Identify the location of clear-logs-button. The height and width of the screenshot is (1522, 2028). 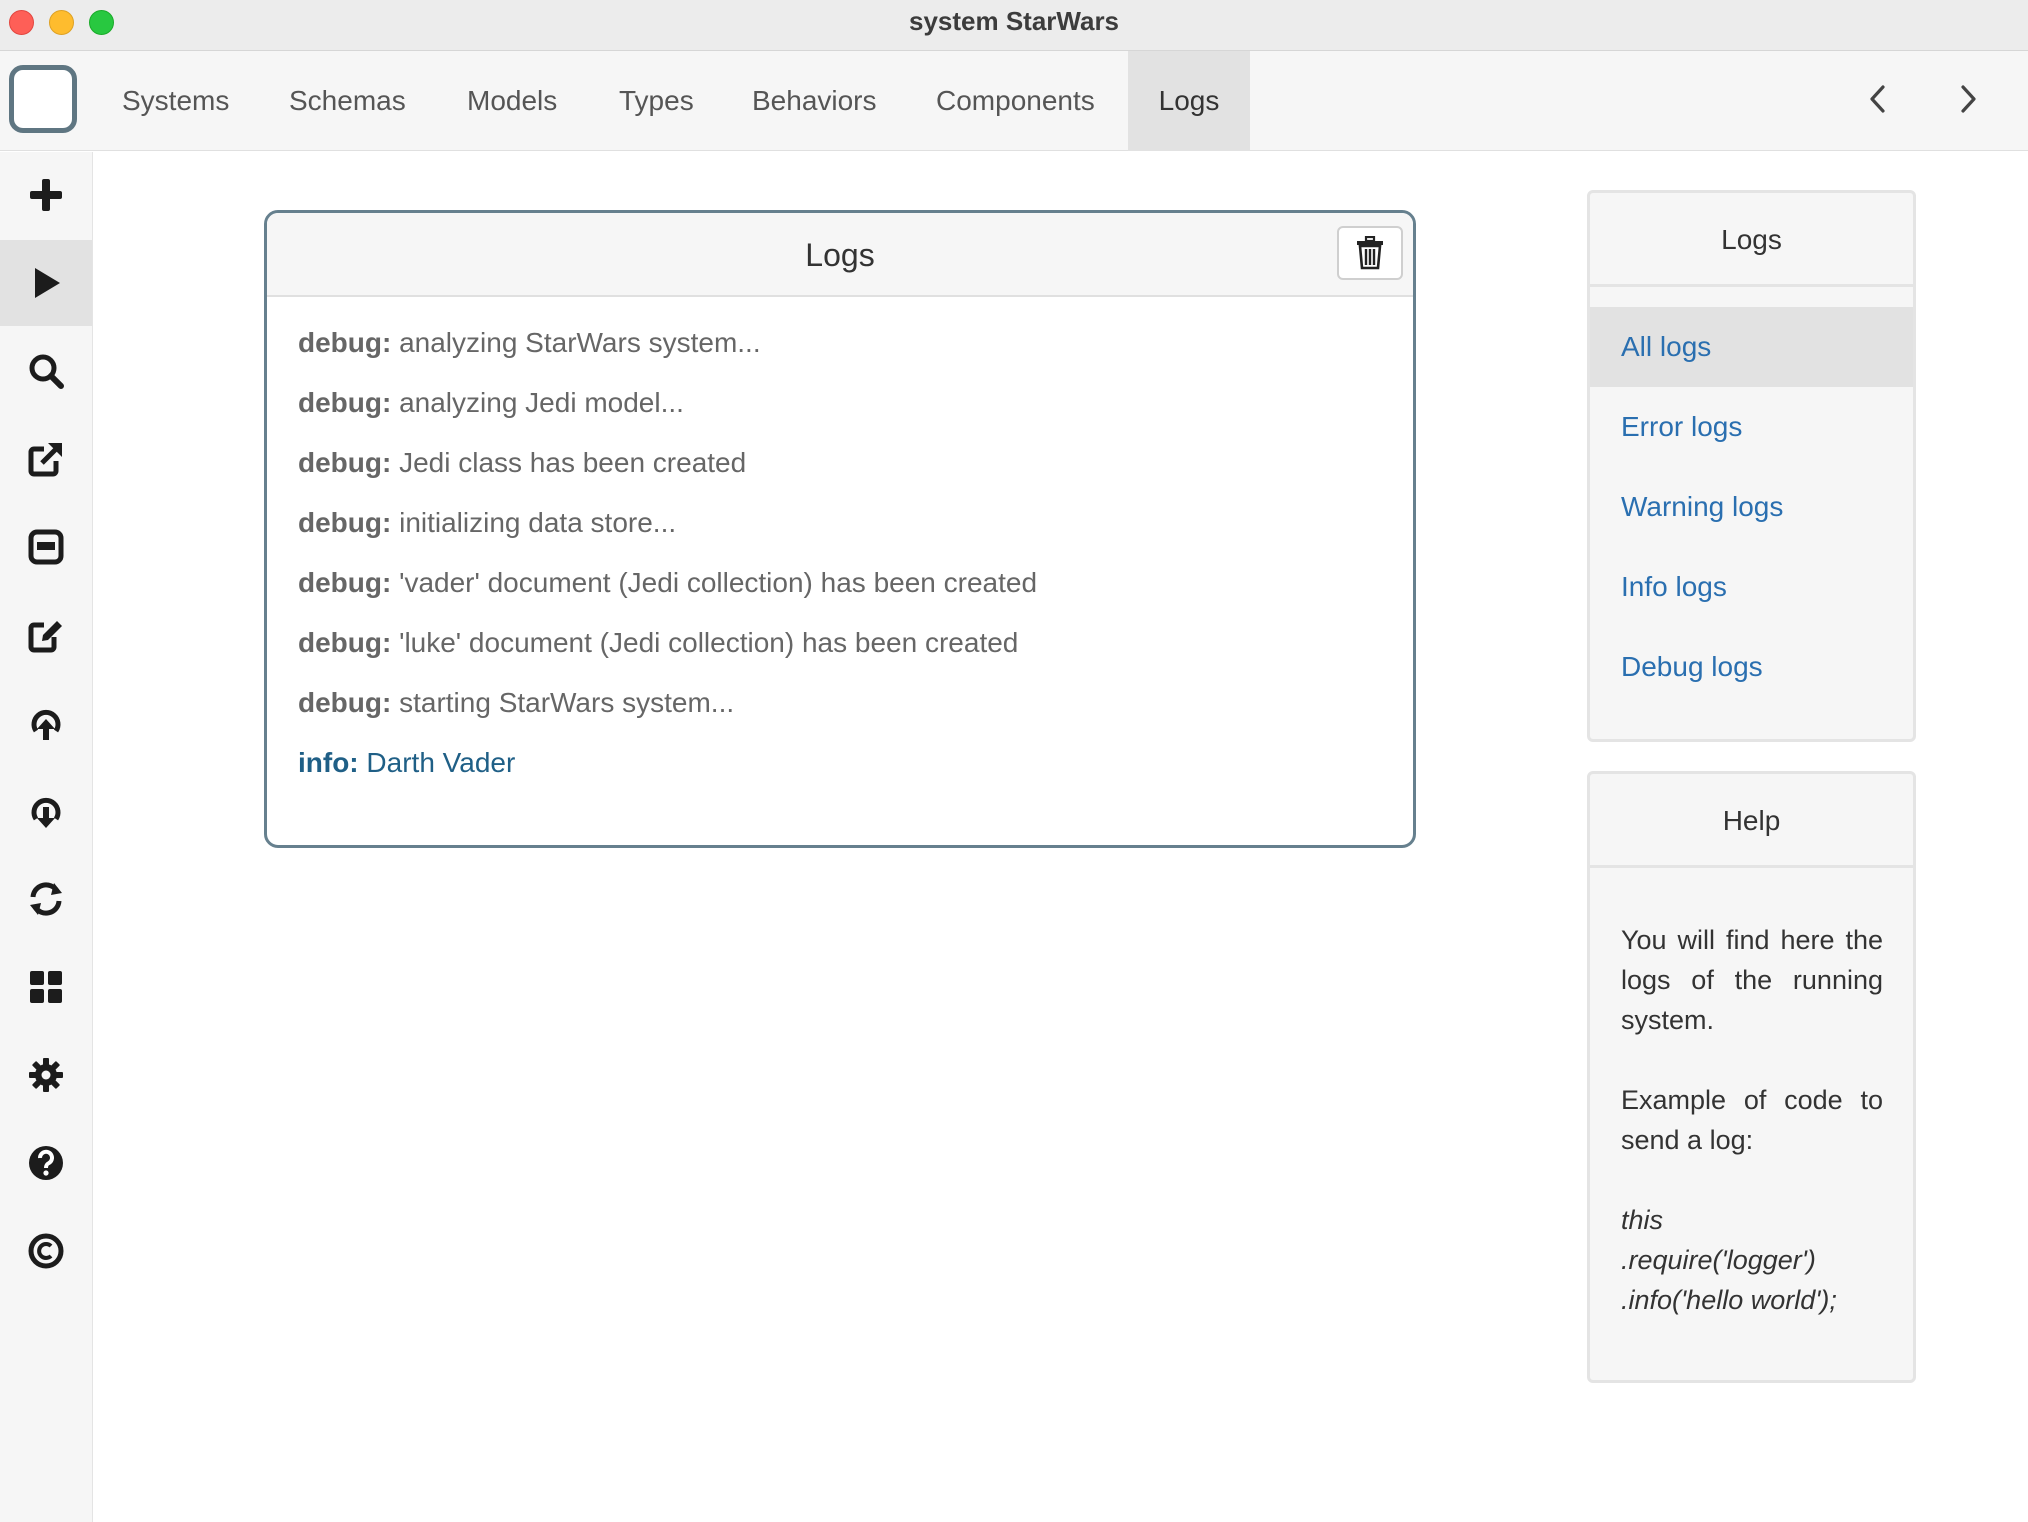
(1370, 253).